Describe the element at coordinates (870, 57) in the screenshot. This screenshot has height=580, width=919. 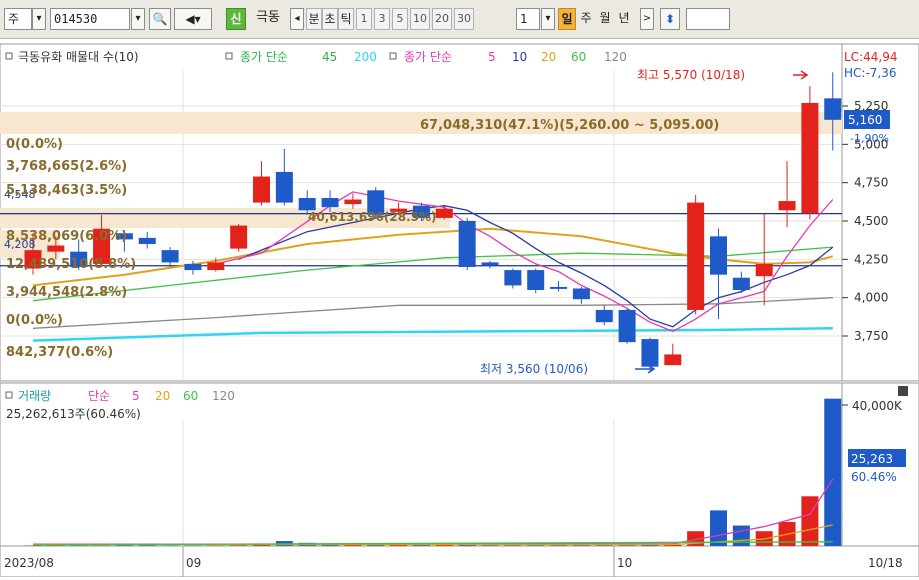
I see `lc-label: LC:44,94` at that location.